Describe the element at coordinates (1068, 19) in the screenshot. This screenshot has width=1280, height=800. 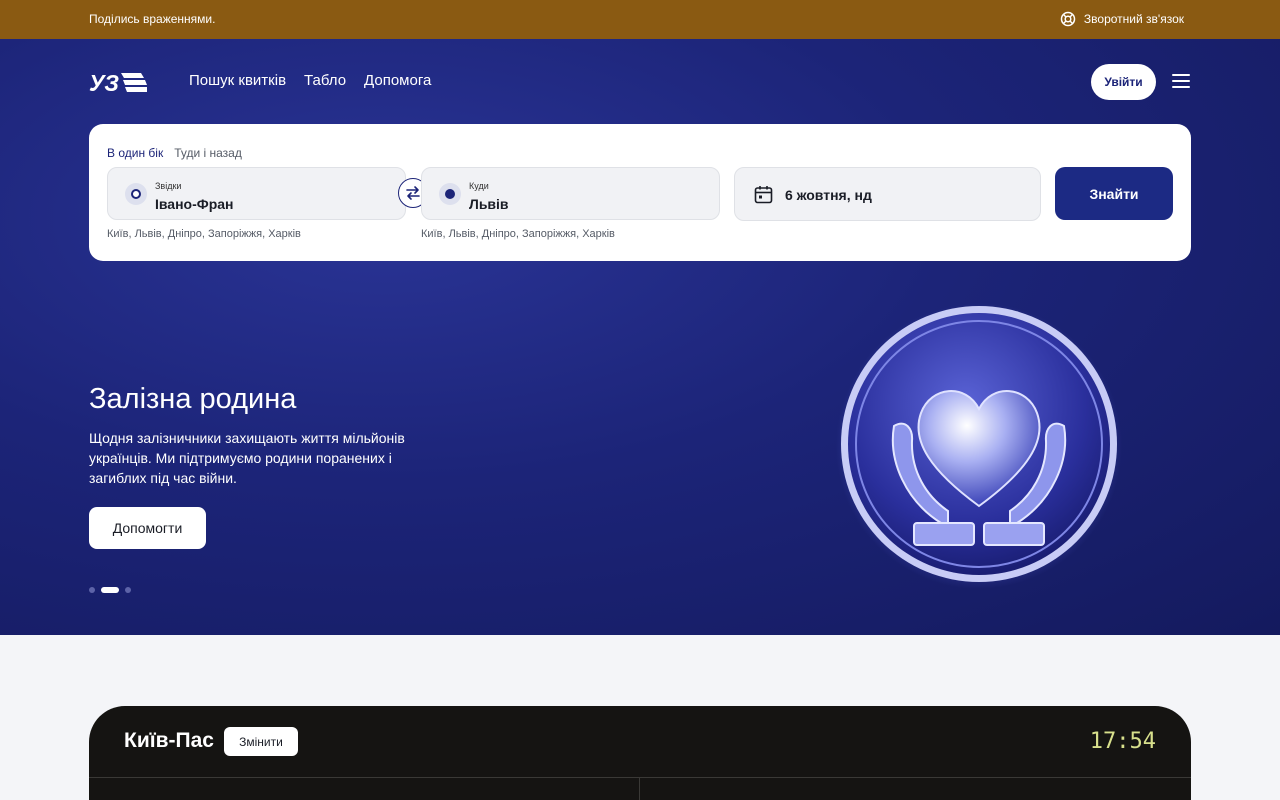
I see `lifebuoy-icon` at that location.